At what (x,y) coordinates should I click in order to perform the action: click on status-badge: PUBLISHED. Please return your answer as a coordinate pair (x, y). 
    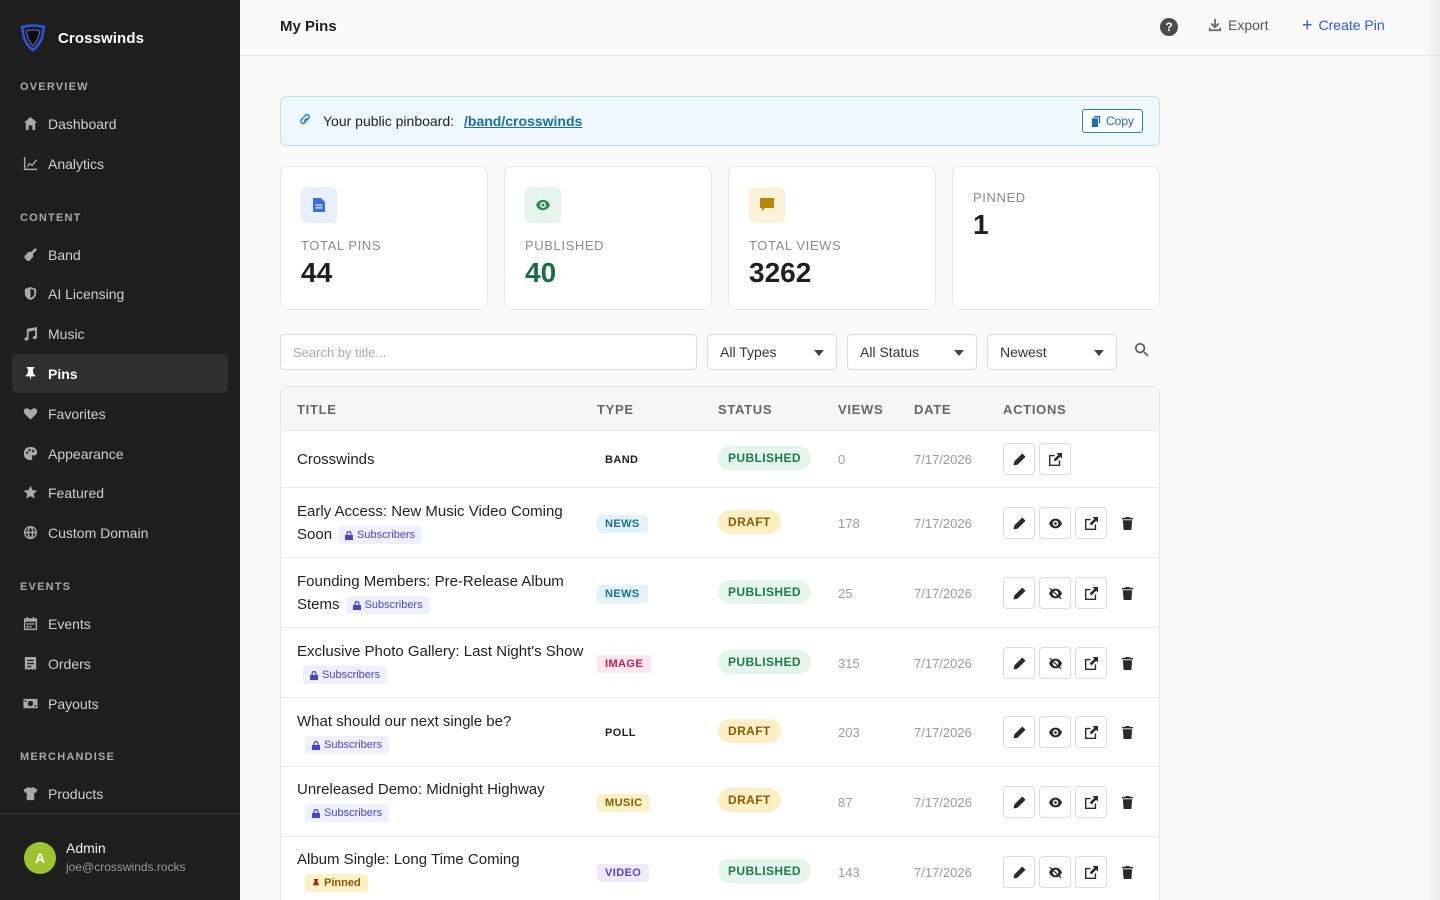
    Looking at the image, I should click on (764, 662).